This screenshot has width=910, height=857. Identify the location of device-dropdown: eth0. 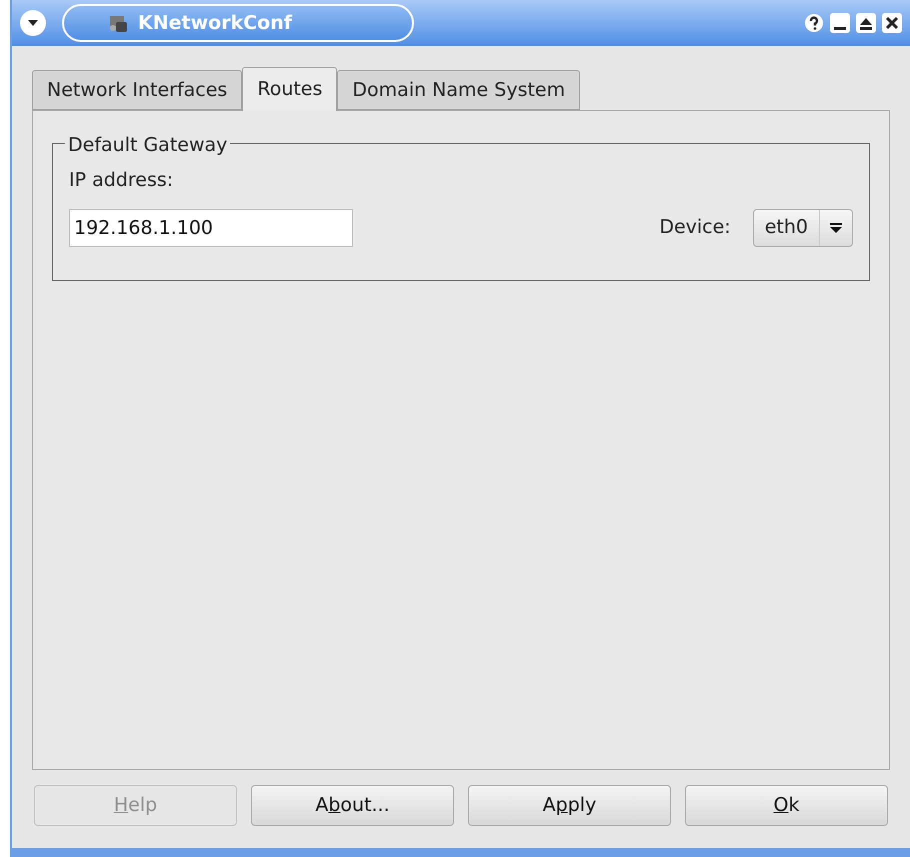
(802, 227).